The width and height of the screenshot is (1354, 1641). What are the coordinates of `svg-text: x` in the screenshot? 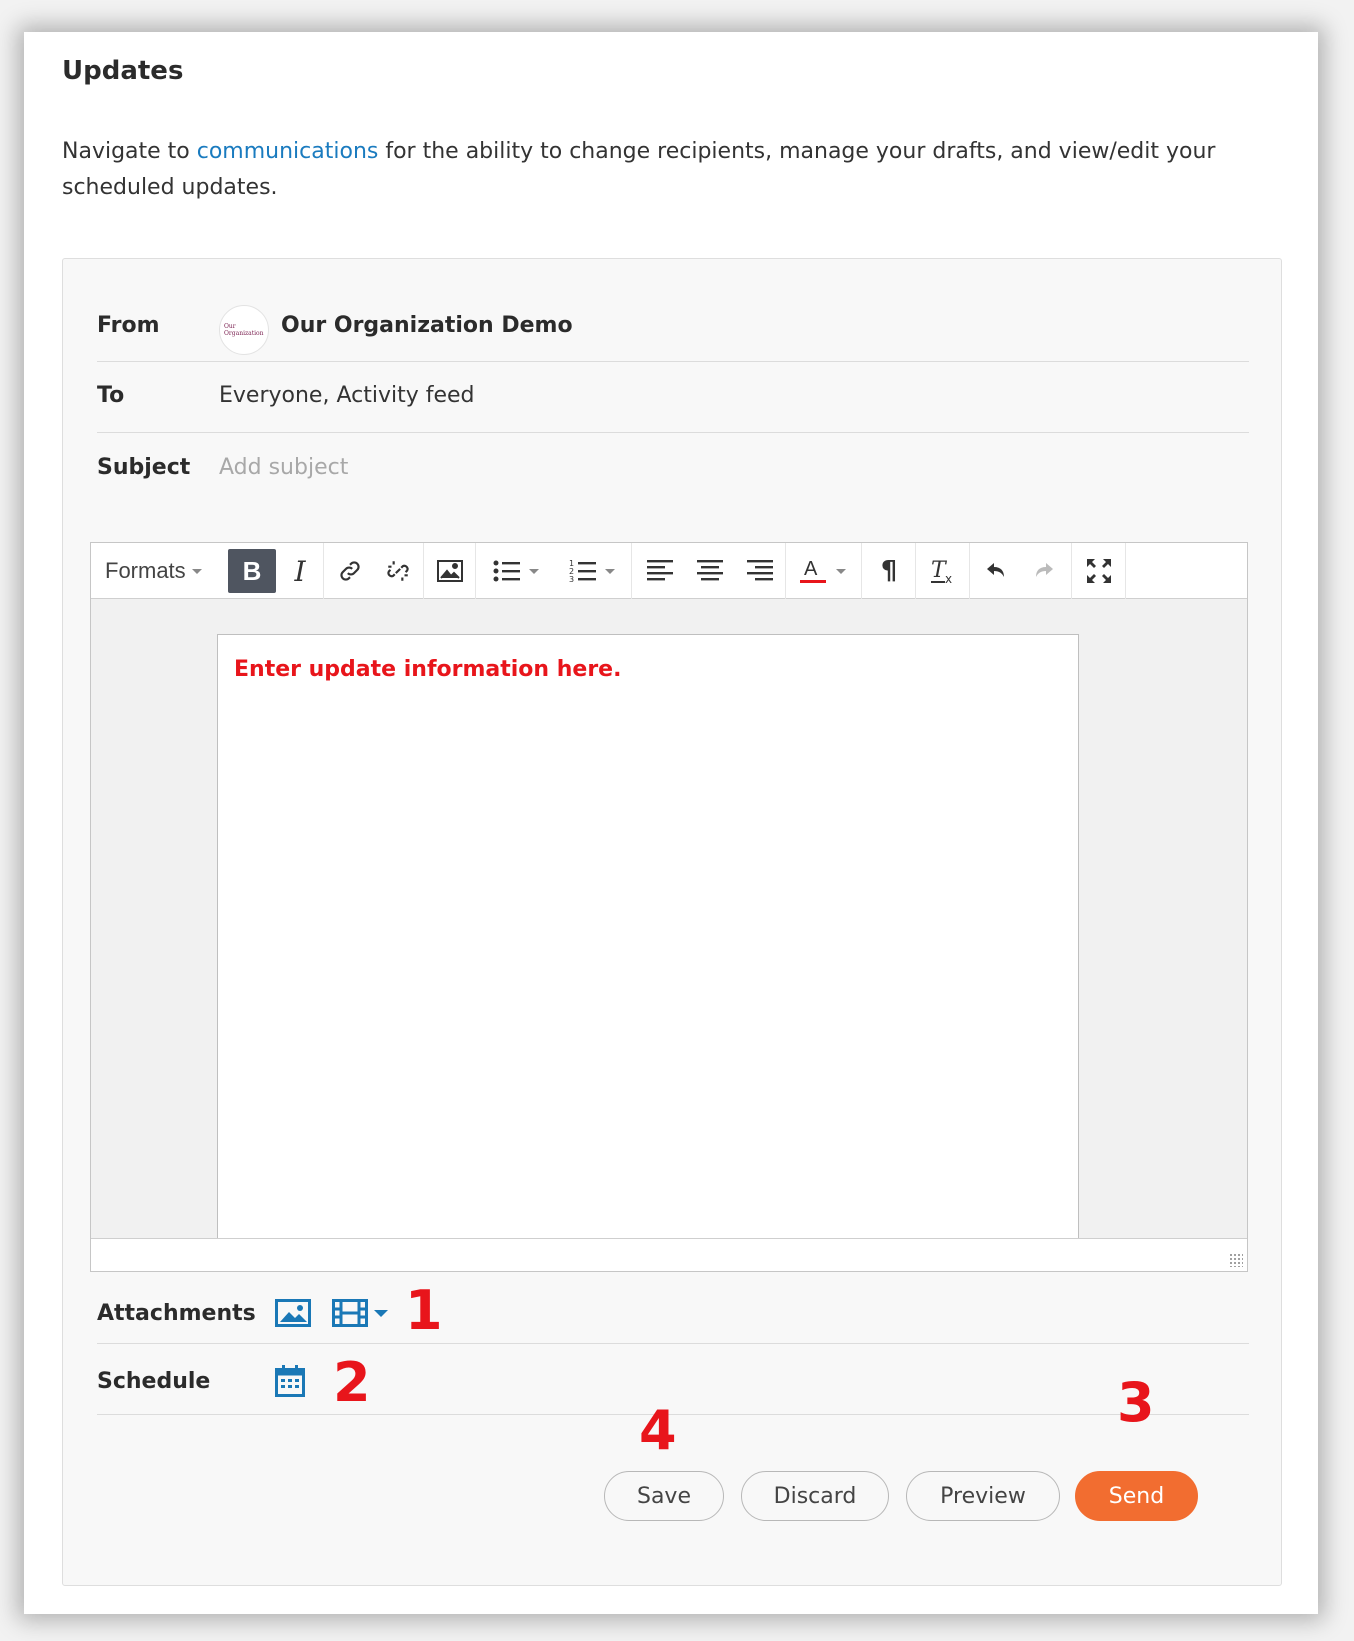 It's located at (948, 578).